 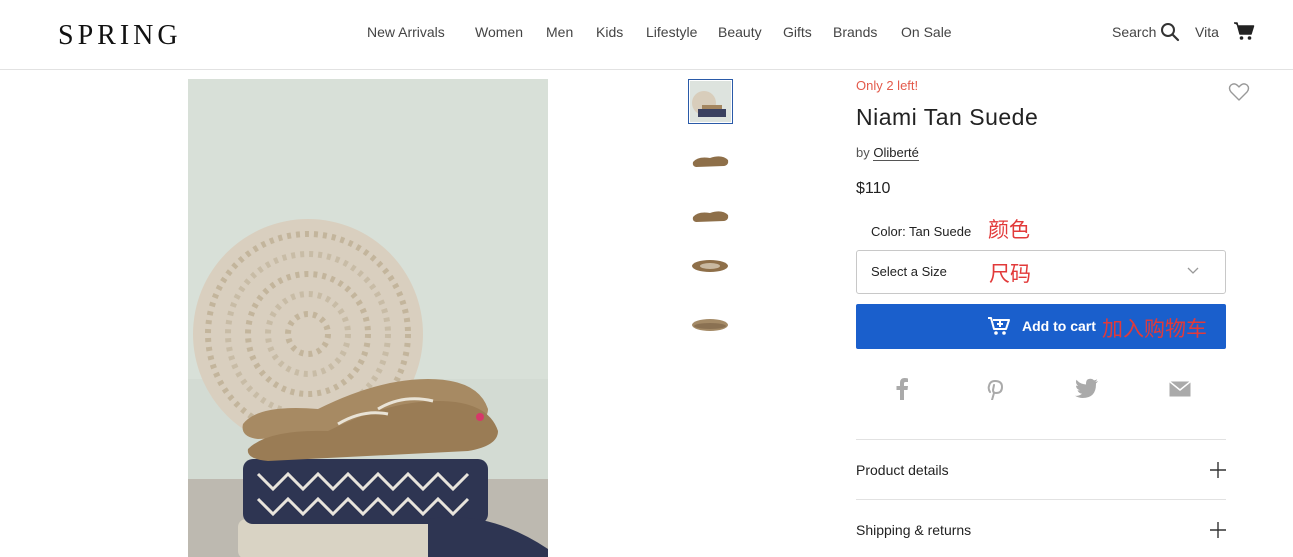 I want to click on nav-new-arrivals: New Arrivals, so click(x=406, y=32).